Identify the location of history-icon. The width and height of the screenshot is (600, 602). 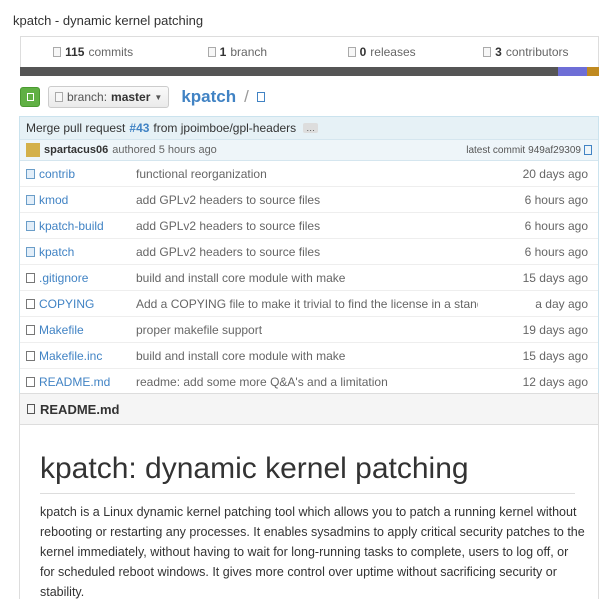
(57, 52).